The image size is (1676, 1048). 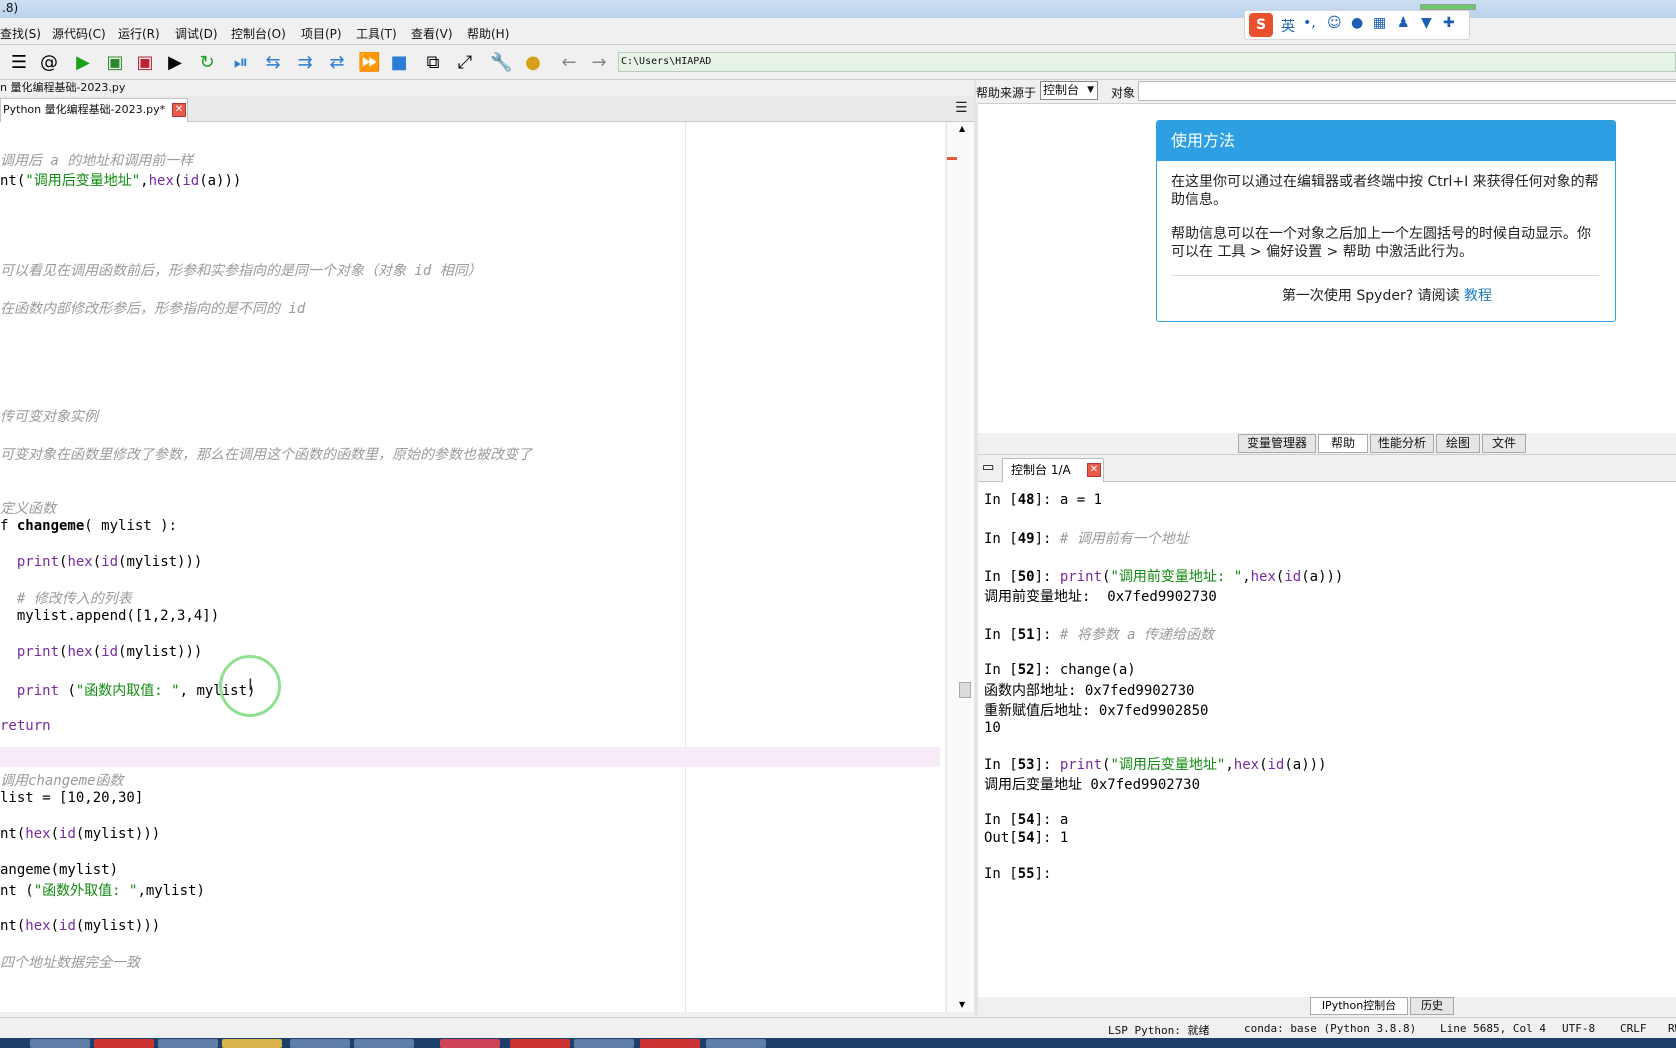 I want to click on menu-item: 运行(R), so click(x=139, y=33).